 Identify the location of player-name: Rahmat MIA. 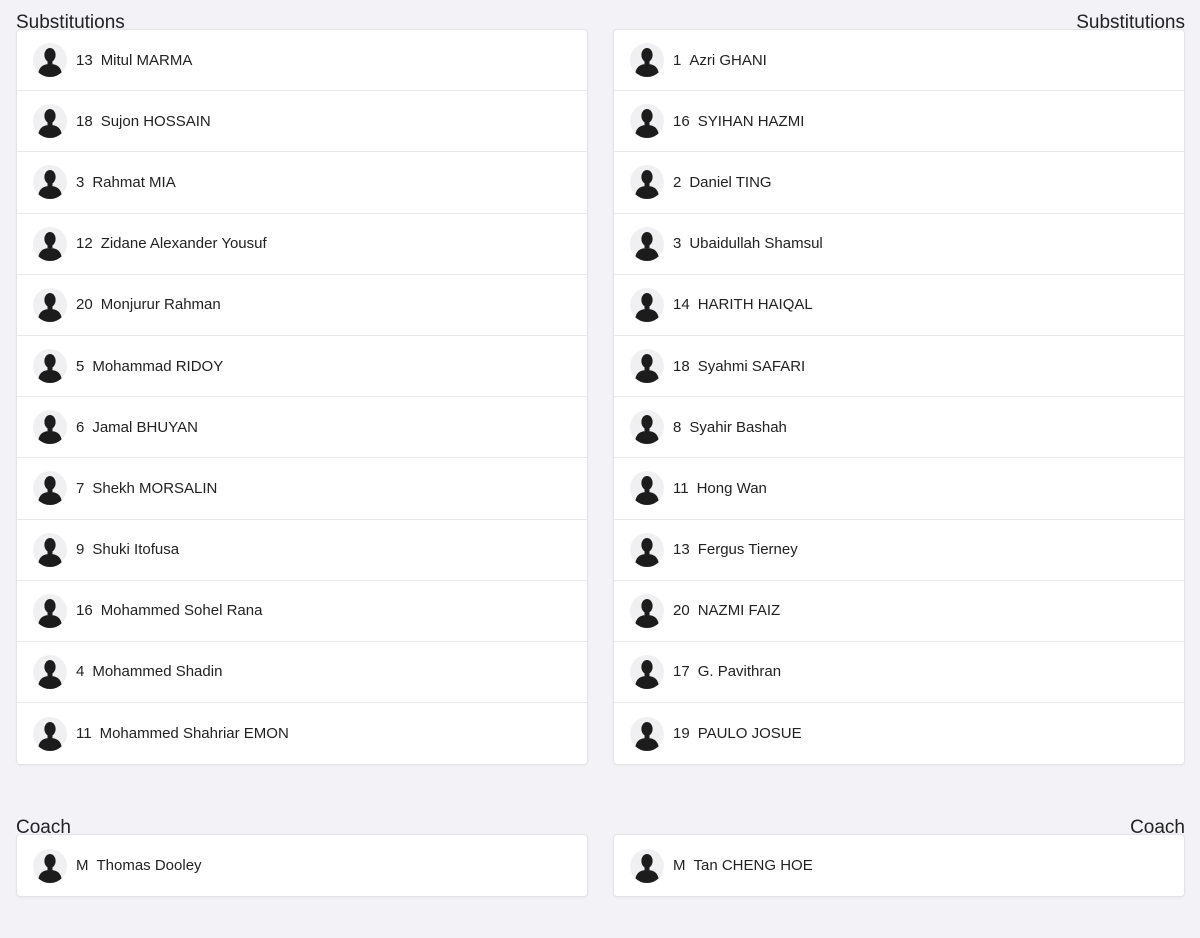
(134, 182).